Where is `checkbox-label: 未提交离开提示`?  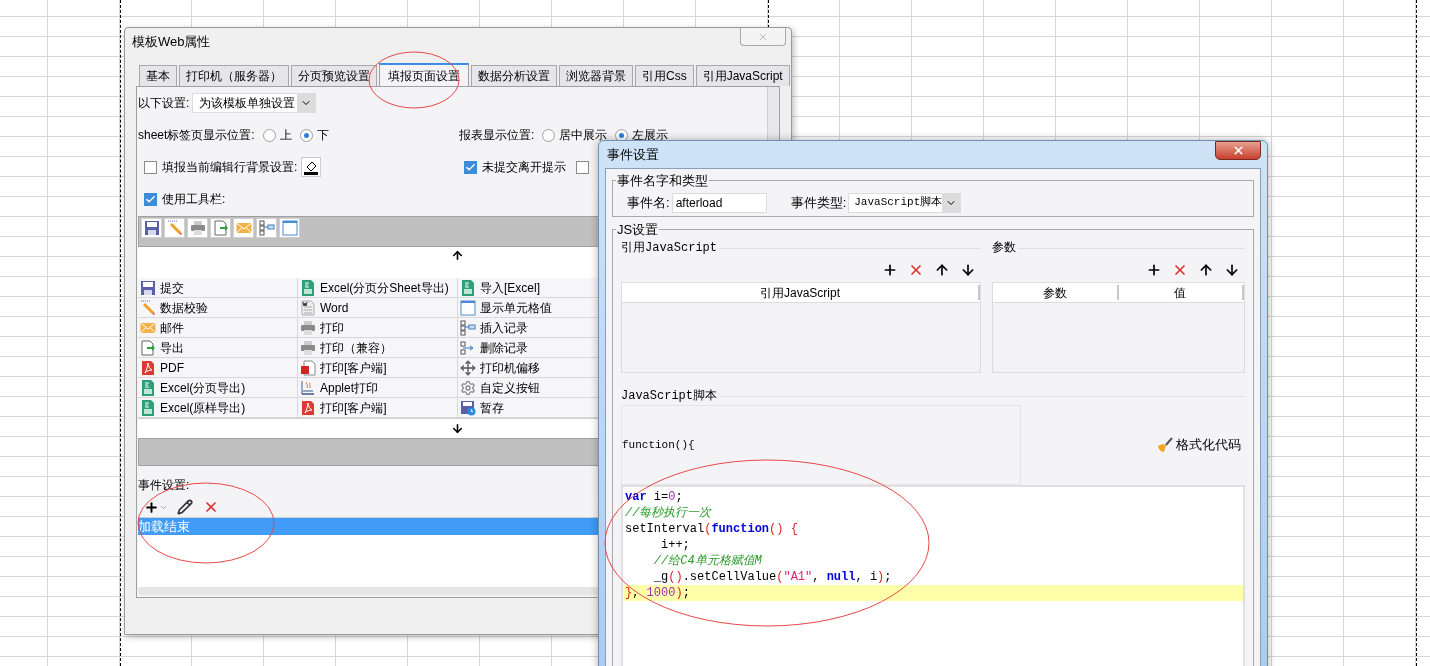
checkbox-label: 未提交离开提示 is located at coordinates (524, 167).